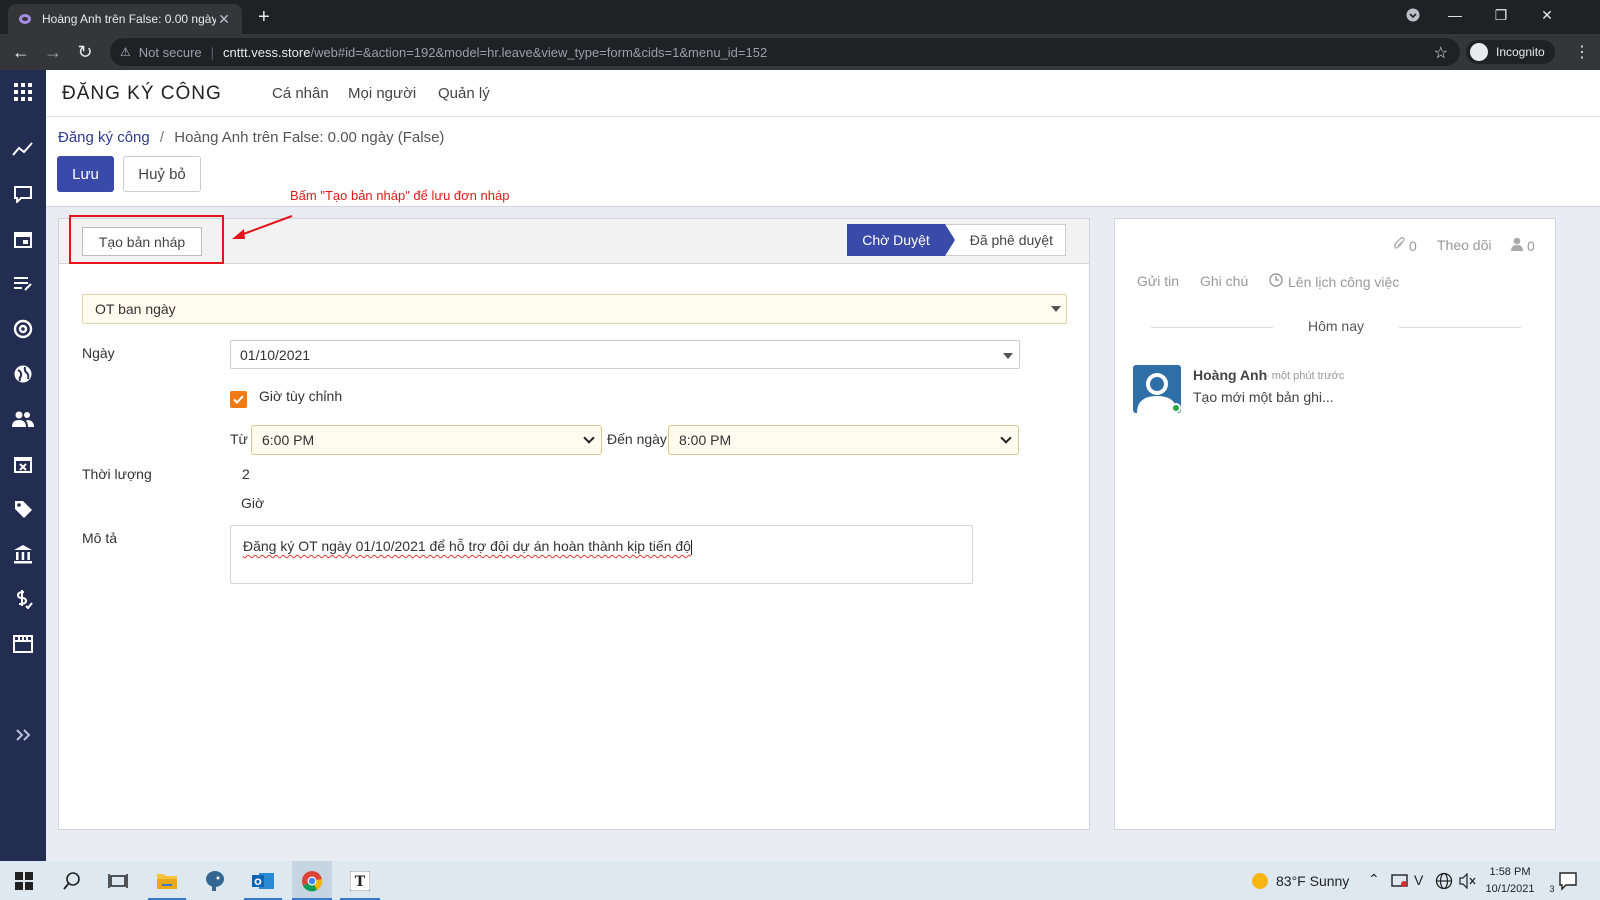 This screenshot has height=900, width=1600. I want to click on bookmark-star-icon: ☆, so click(1441, 53).